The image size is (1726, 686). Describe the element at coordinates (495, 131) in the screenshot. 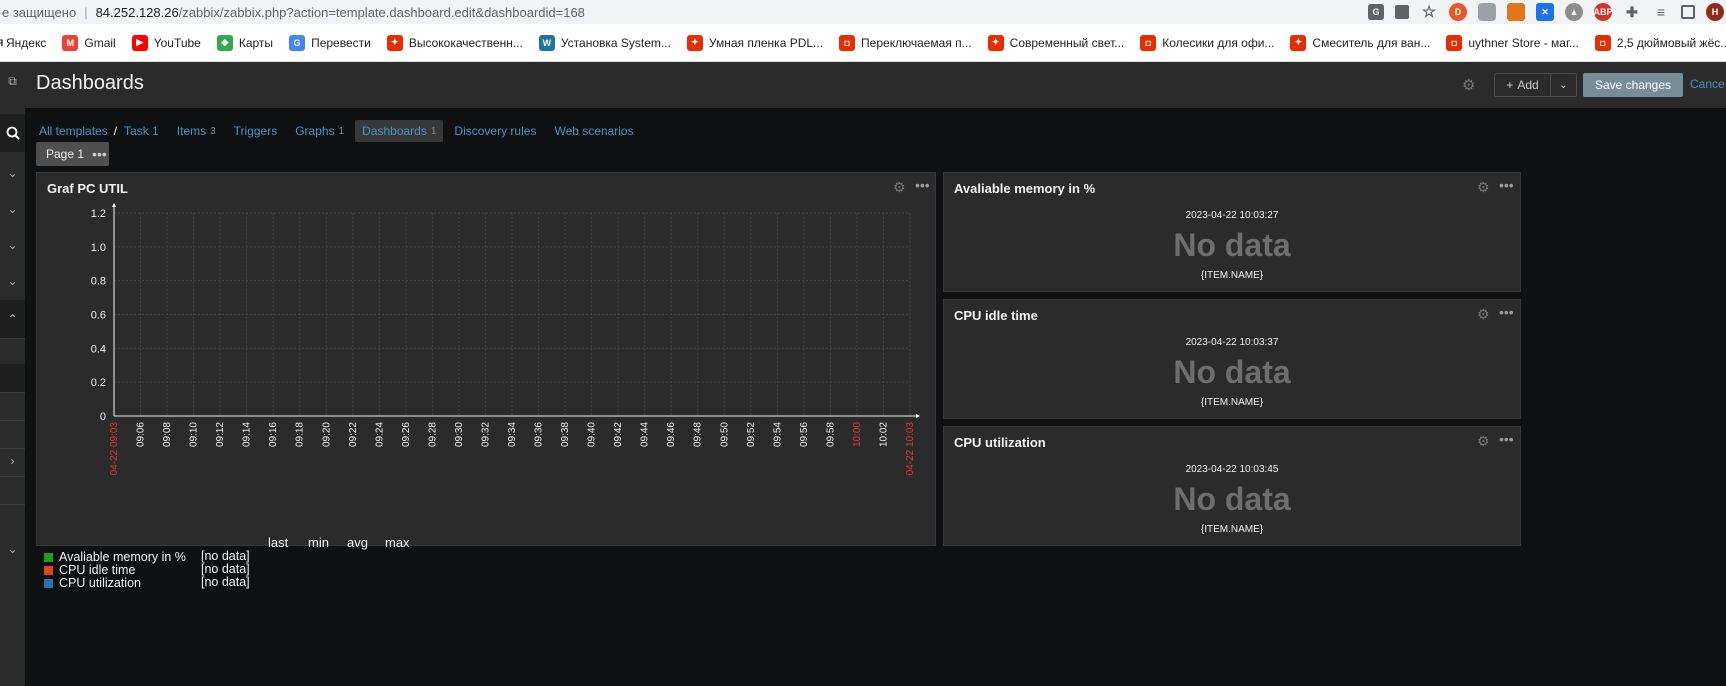

I see `tab-discovery-rules: Discovery rules` at that location.